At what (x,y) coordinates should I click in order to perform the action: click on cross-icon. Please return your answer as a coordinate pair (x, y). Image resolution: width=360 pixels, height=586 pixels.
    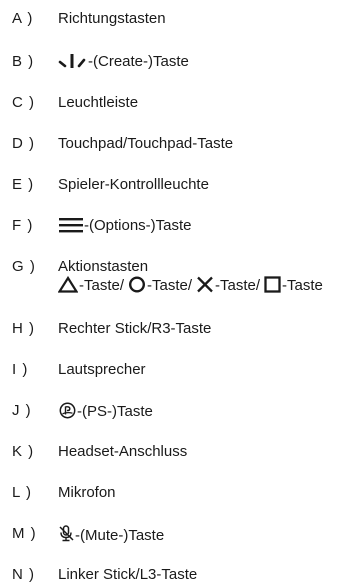
    Looking at the image, I should click on (205, 284).